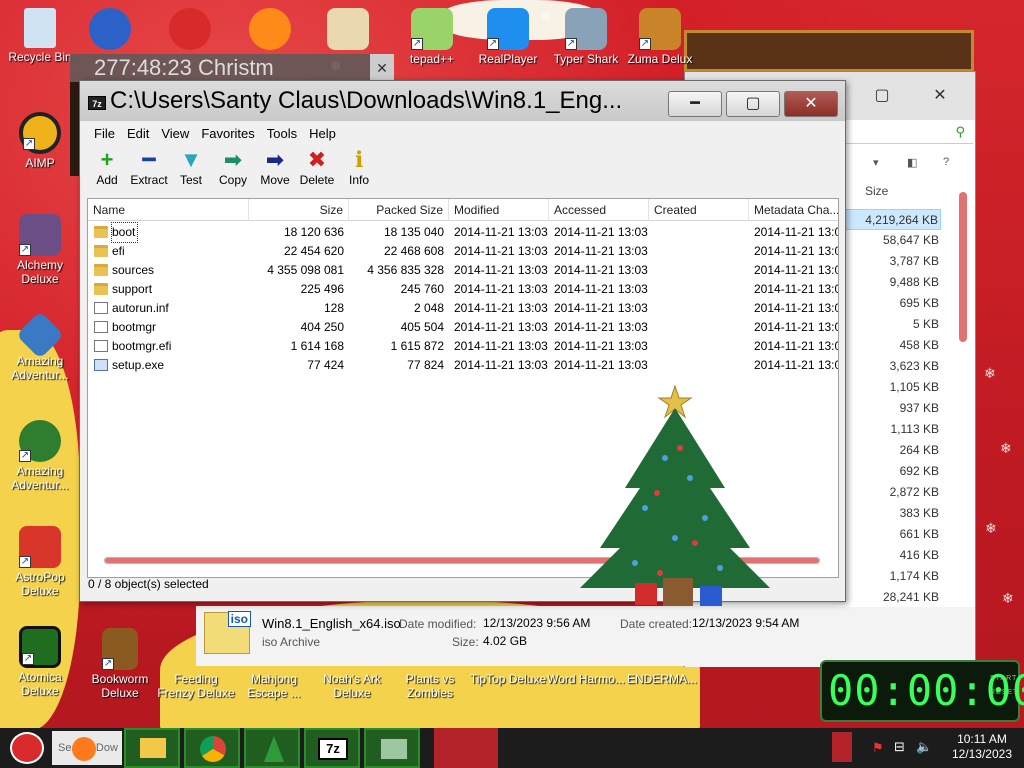 The height and width of the screenshot is (768, 1024). I want to click on size-cell: 1,174 KB, so click(893, 576).